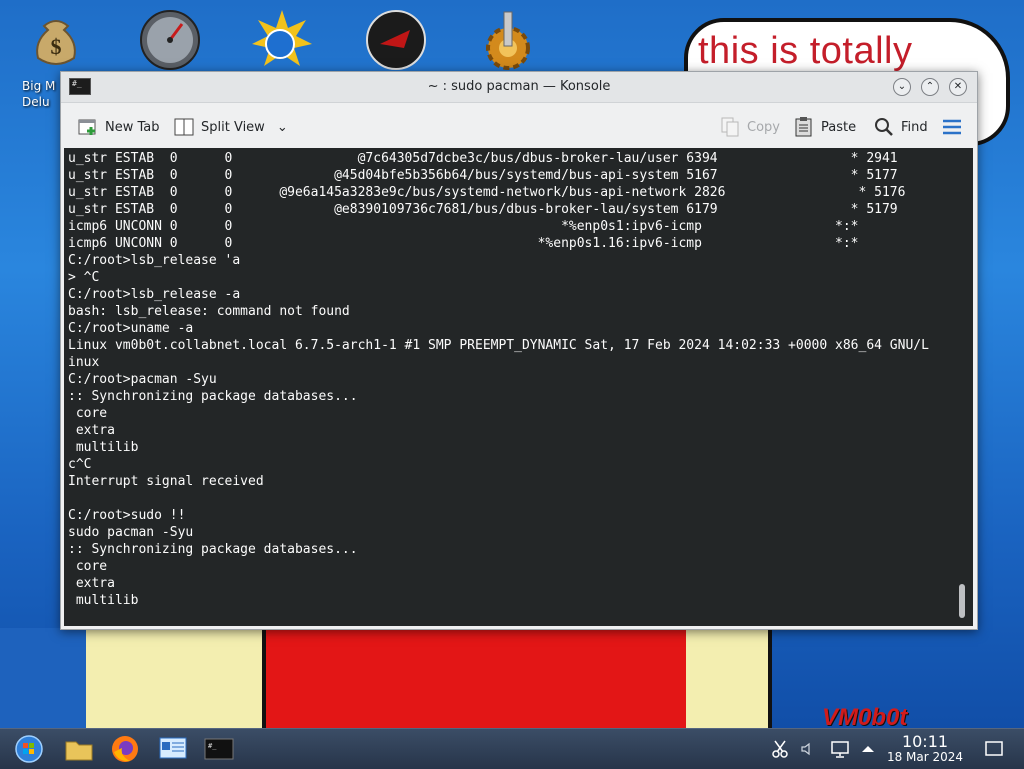 The width and height of the screenshot is (1024, 769). I want to click on konsole-task: #_, so click(219, 749).